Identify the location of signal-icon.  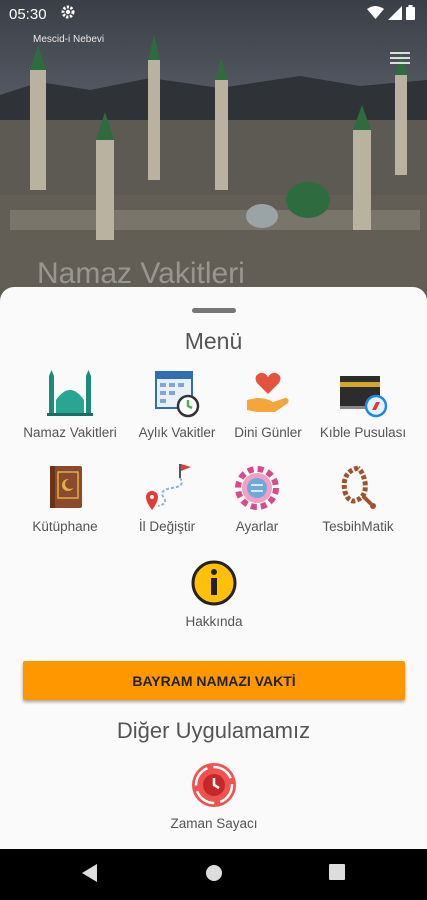
(395, 12).